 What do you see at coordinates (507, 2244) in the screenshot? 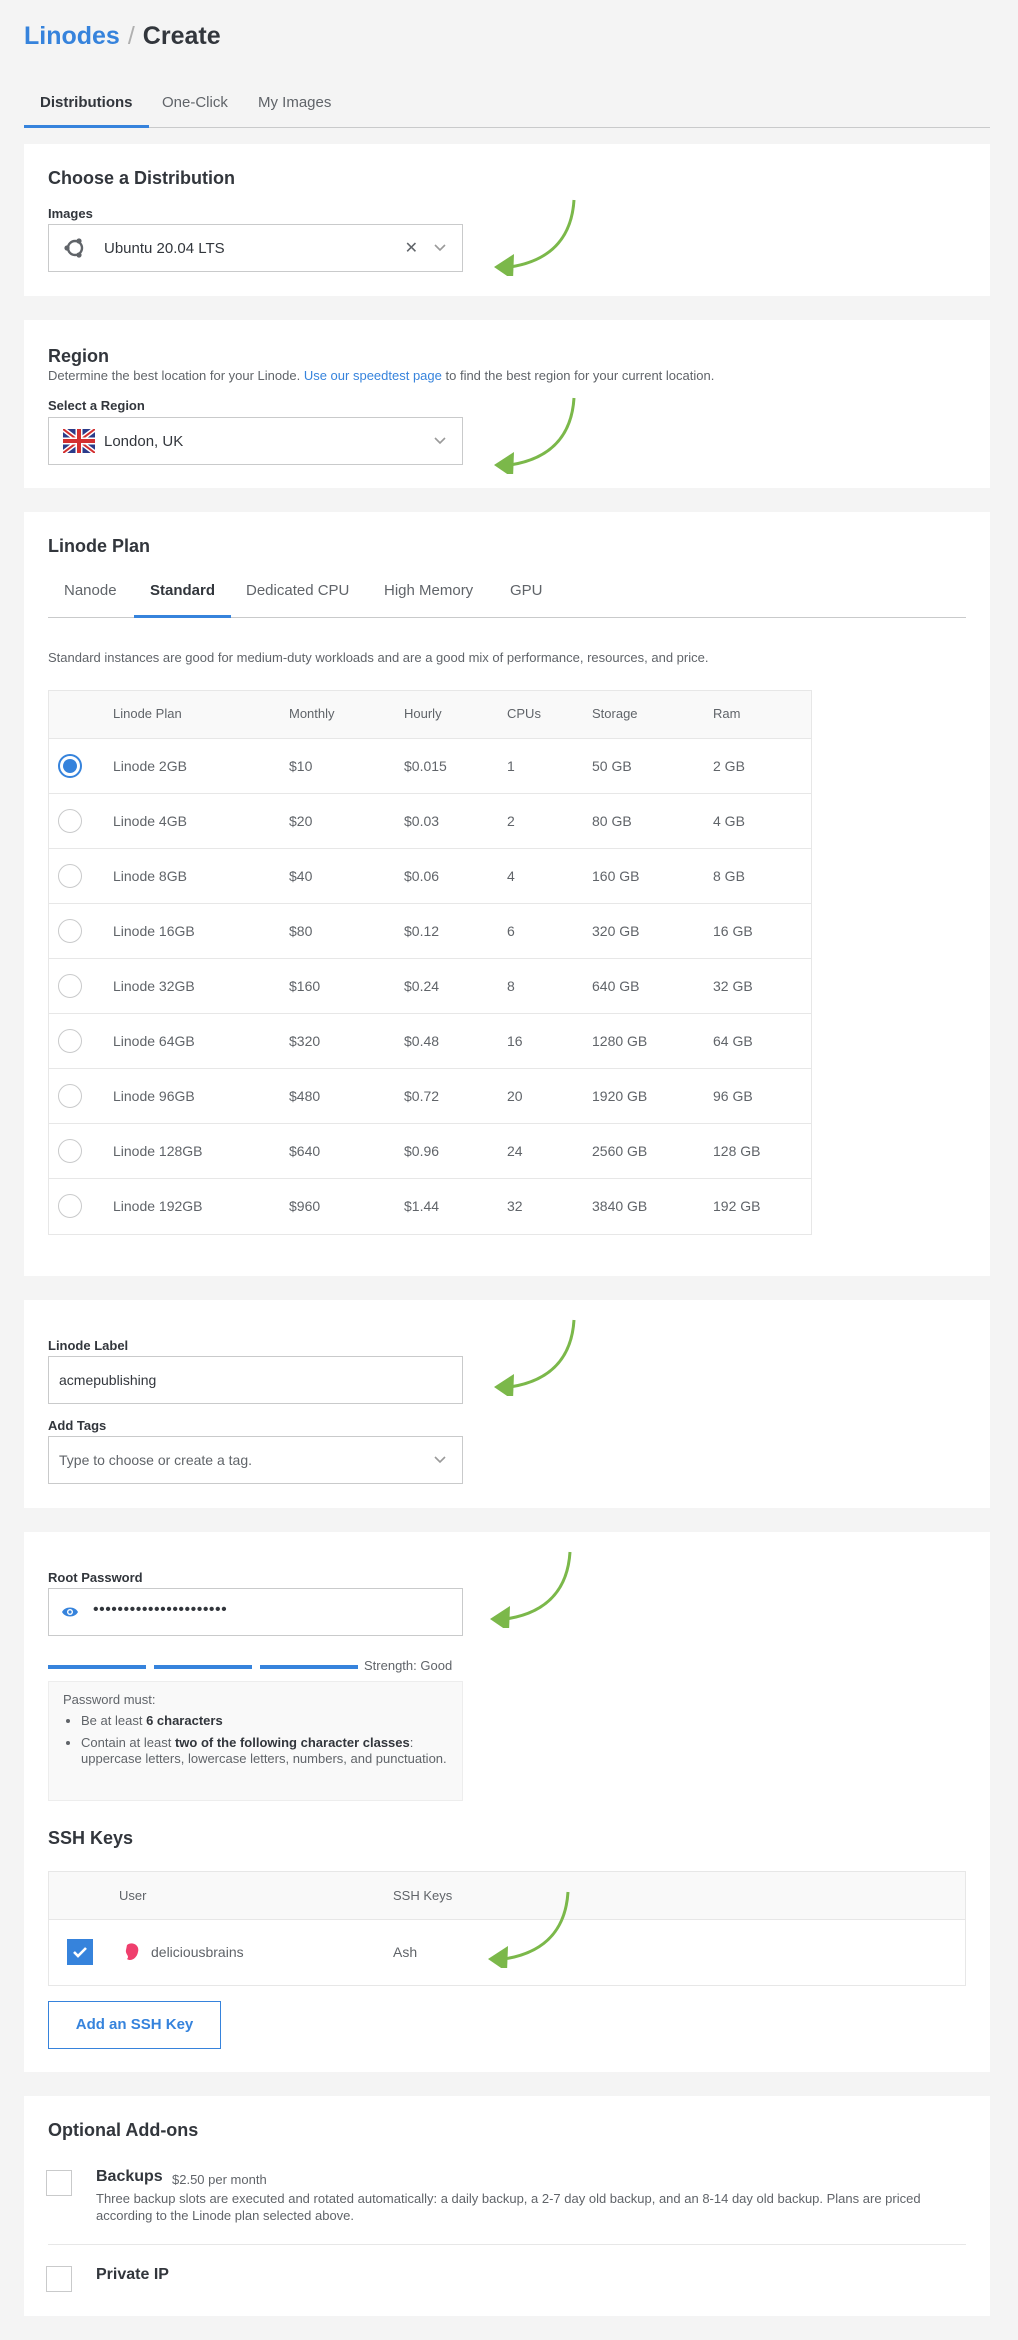
I see `addons-divider` at bounding box center [507, 2244].